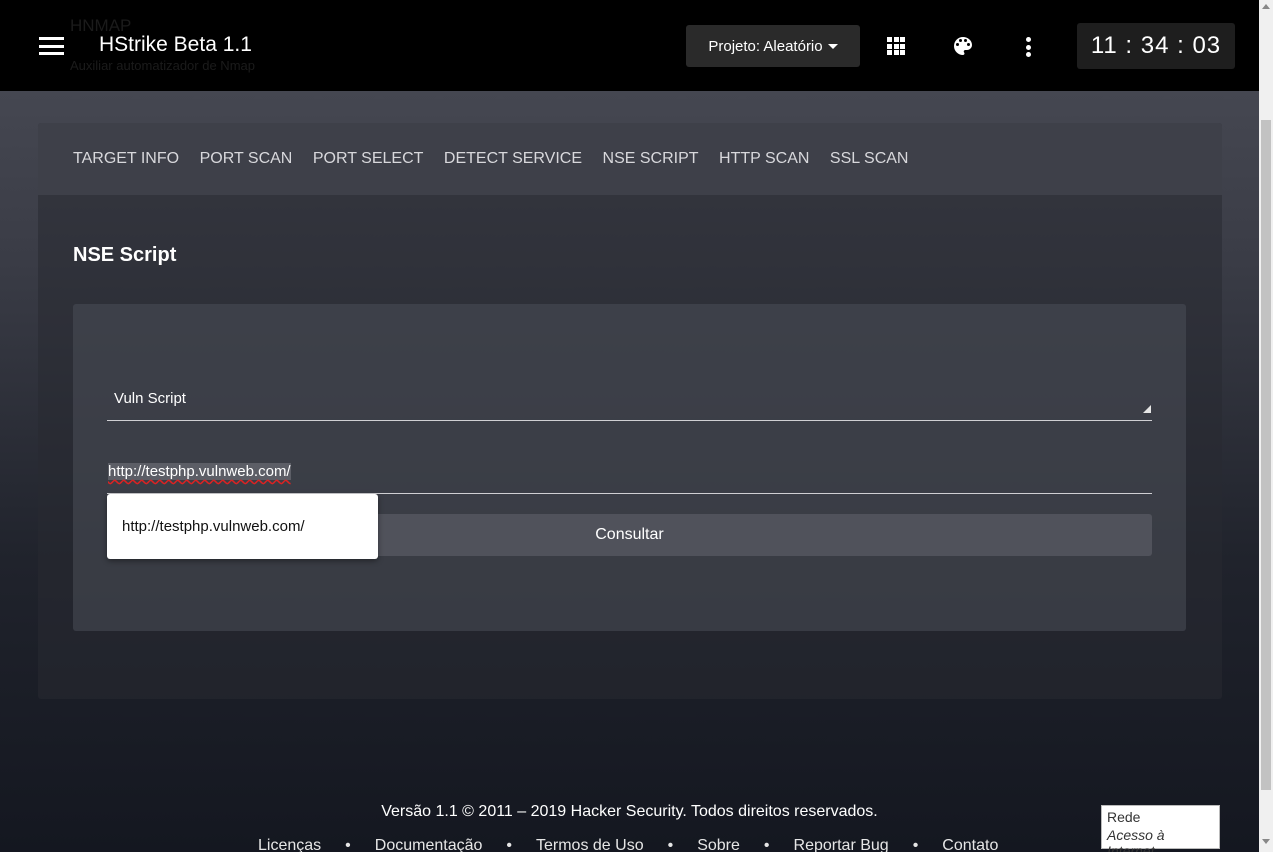 Image resolution: width=1273 pixels, height=852 pixels. I want to click on clock-display: 11 : 34 : 03, so click(1156, 46).